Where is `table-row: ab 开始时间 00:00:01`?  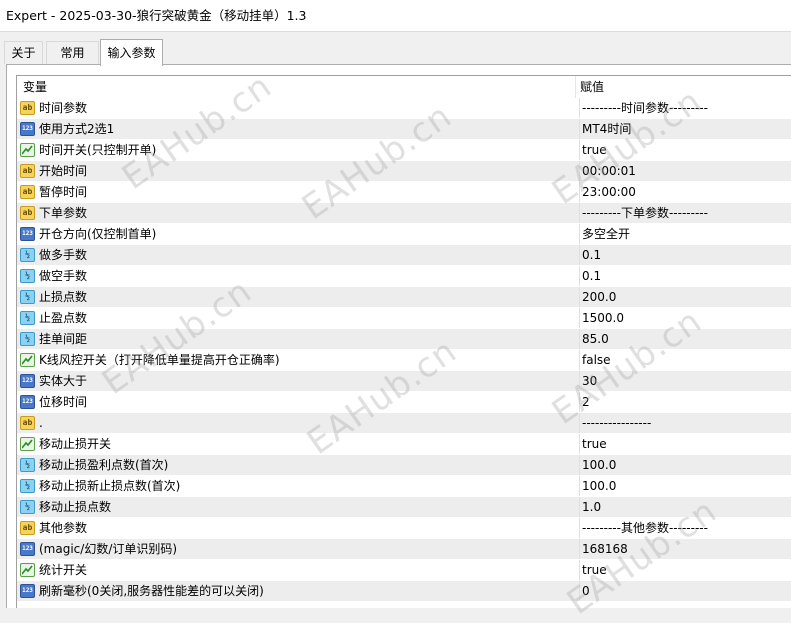
table-row: ab 开始时间 00:00:01 is located at coordinates (404, 171).